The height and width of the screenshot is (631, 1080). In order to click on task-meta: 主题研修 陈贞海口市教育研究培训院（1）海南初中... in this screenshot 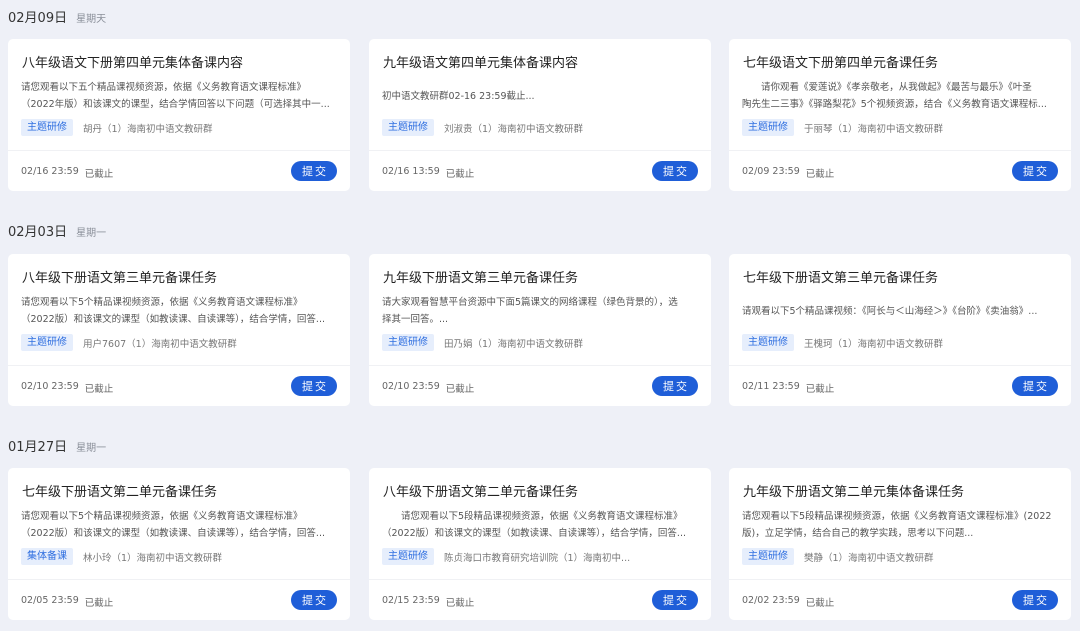, I will do `click(540, 556)`.